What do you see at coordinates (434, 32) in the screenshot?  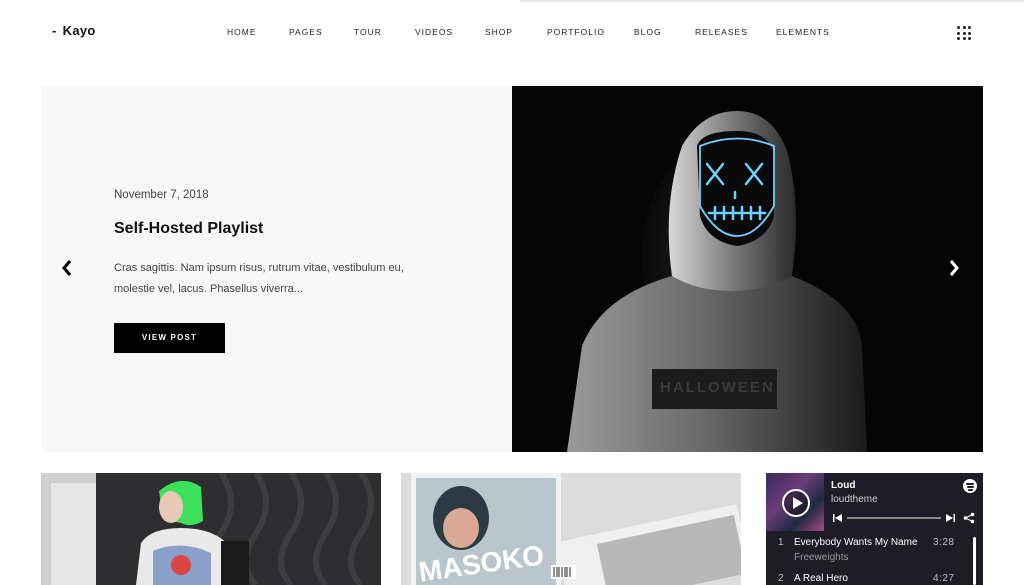 I see `nav-videos: VIDEOS` at bounding box center [434, 32].